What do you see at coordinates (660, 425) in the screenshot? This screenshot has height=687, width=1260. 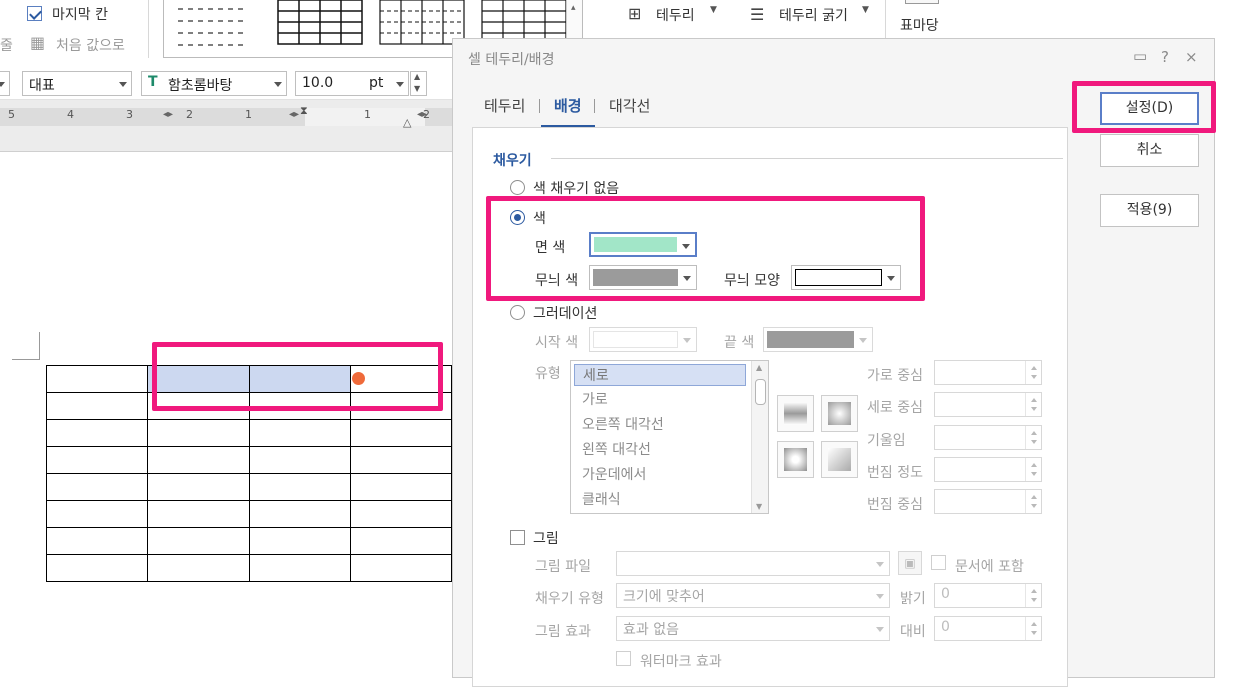 I see `list-item: 오른쪽 대각선` at bounding box center [660, 425].